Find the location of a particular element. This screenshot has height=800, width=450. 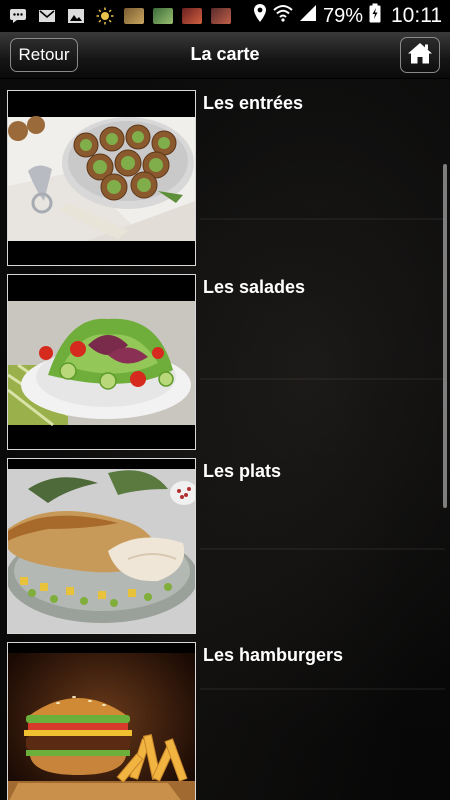

salades-image is located at coordinates (101, 362).